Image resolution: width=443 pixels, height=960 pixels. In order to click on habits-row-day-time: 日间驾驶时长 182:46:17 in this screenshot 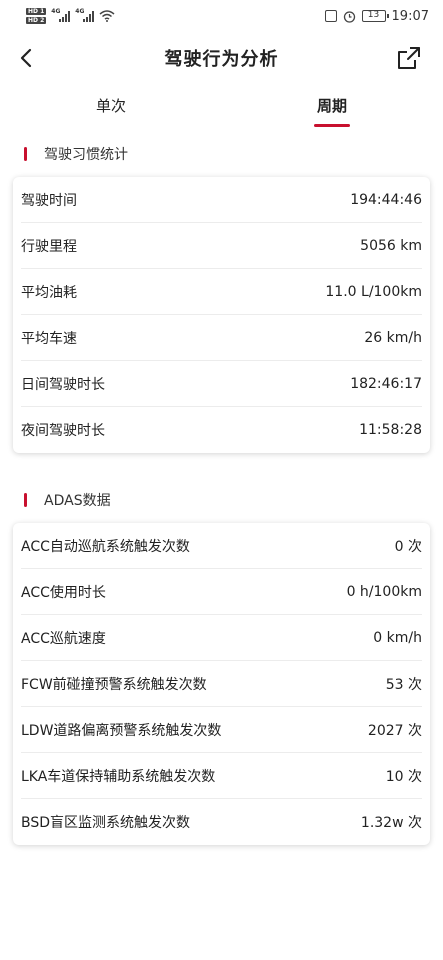, I will do `click(221, 384)`.